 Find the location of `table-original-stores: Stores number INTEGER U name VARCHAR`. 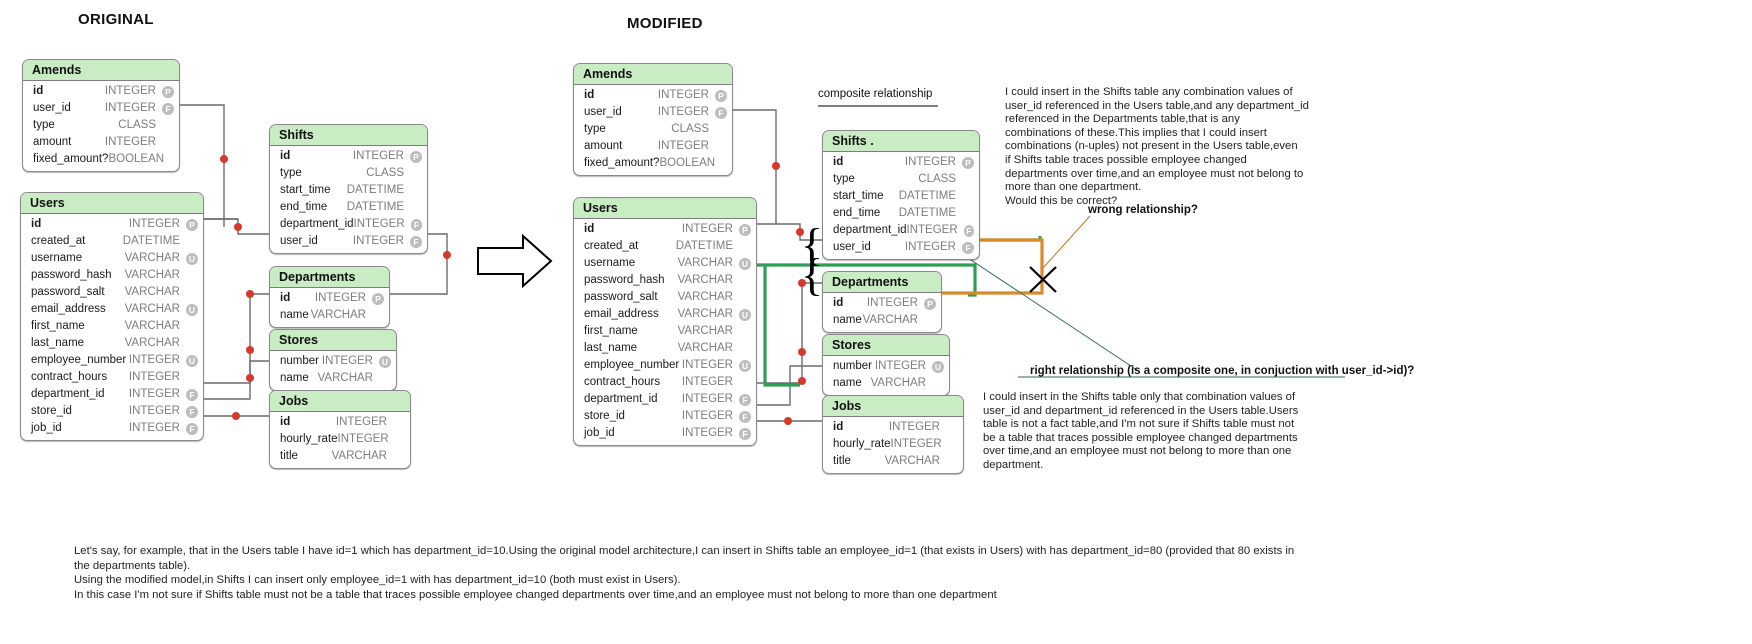

table-original-stores: Stores number INTEGER U name VARCHAR is located at coordinates (333, 360).